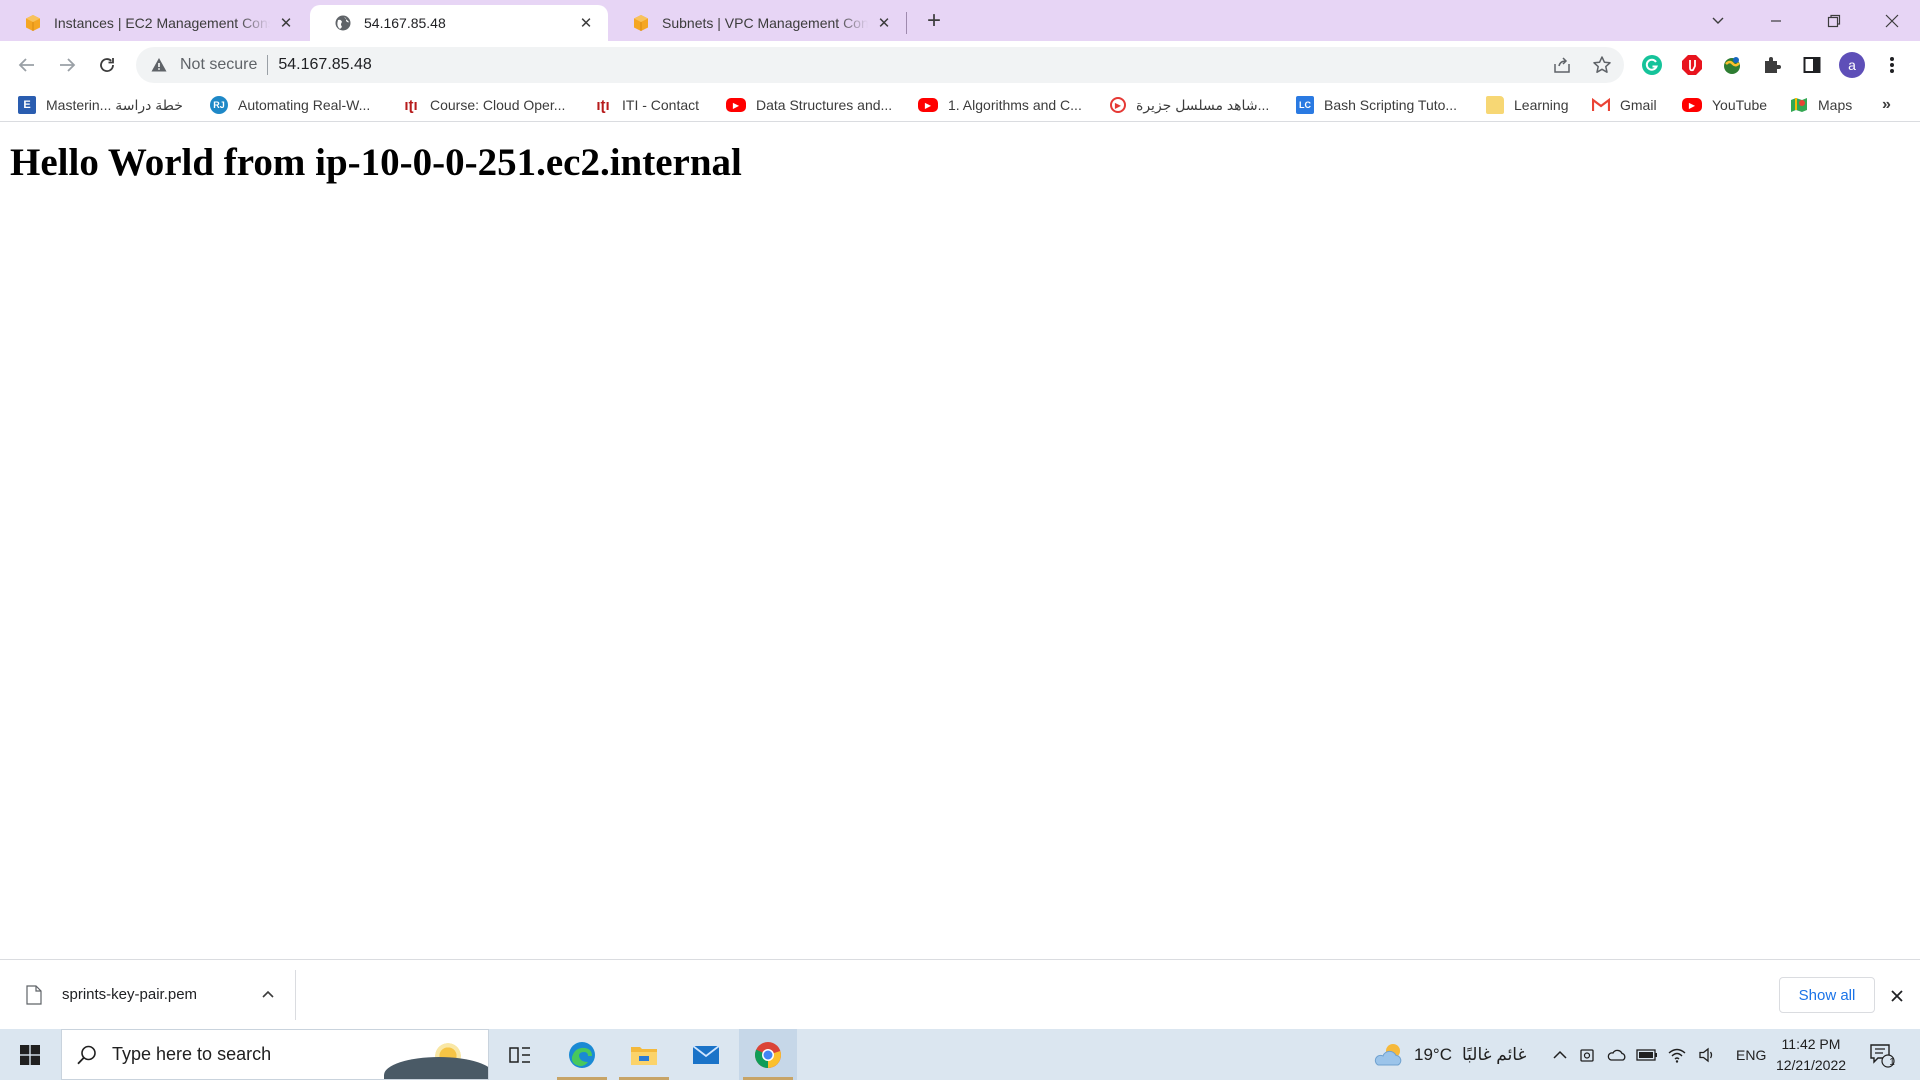  Describe the element at coordinates (1638, 105) in the screenshot. I see `bookmark-label: Gmail` at that location.